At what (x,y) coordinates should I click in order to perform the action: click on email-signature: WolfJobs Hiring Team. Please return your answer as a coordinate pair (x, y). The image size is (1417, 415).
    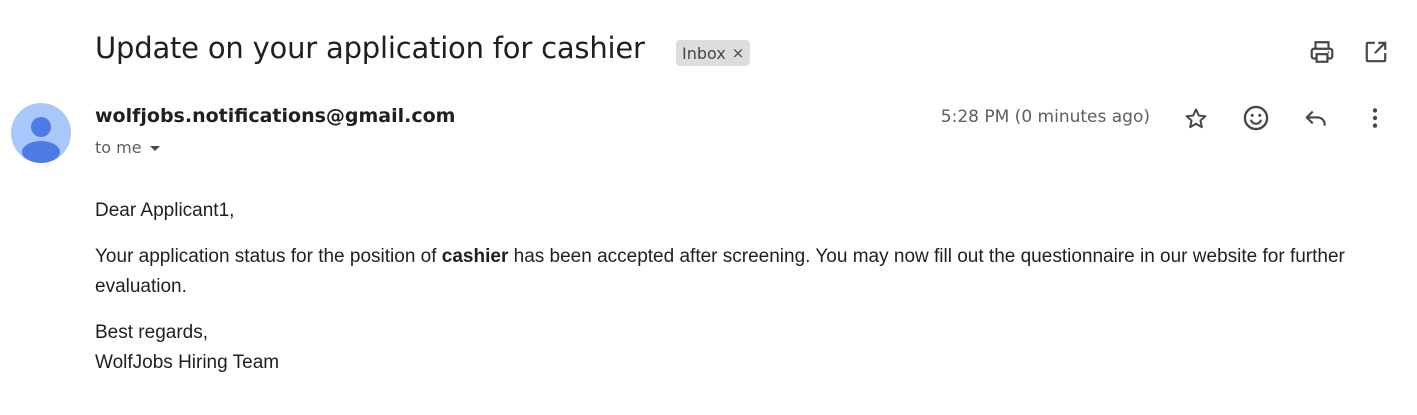
    Looking at the image, I should click on (187, 362).